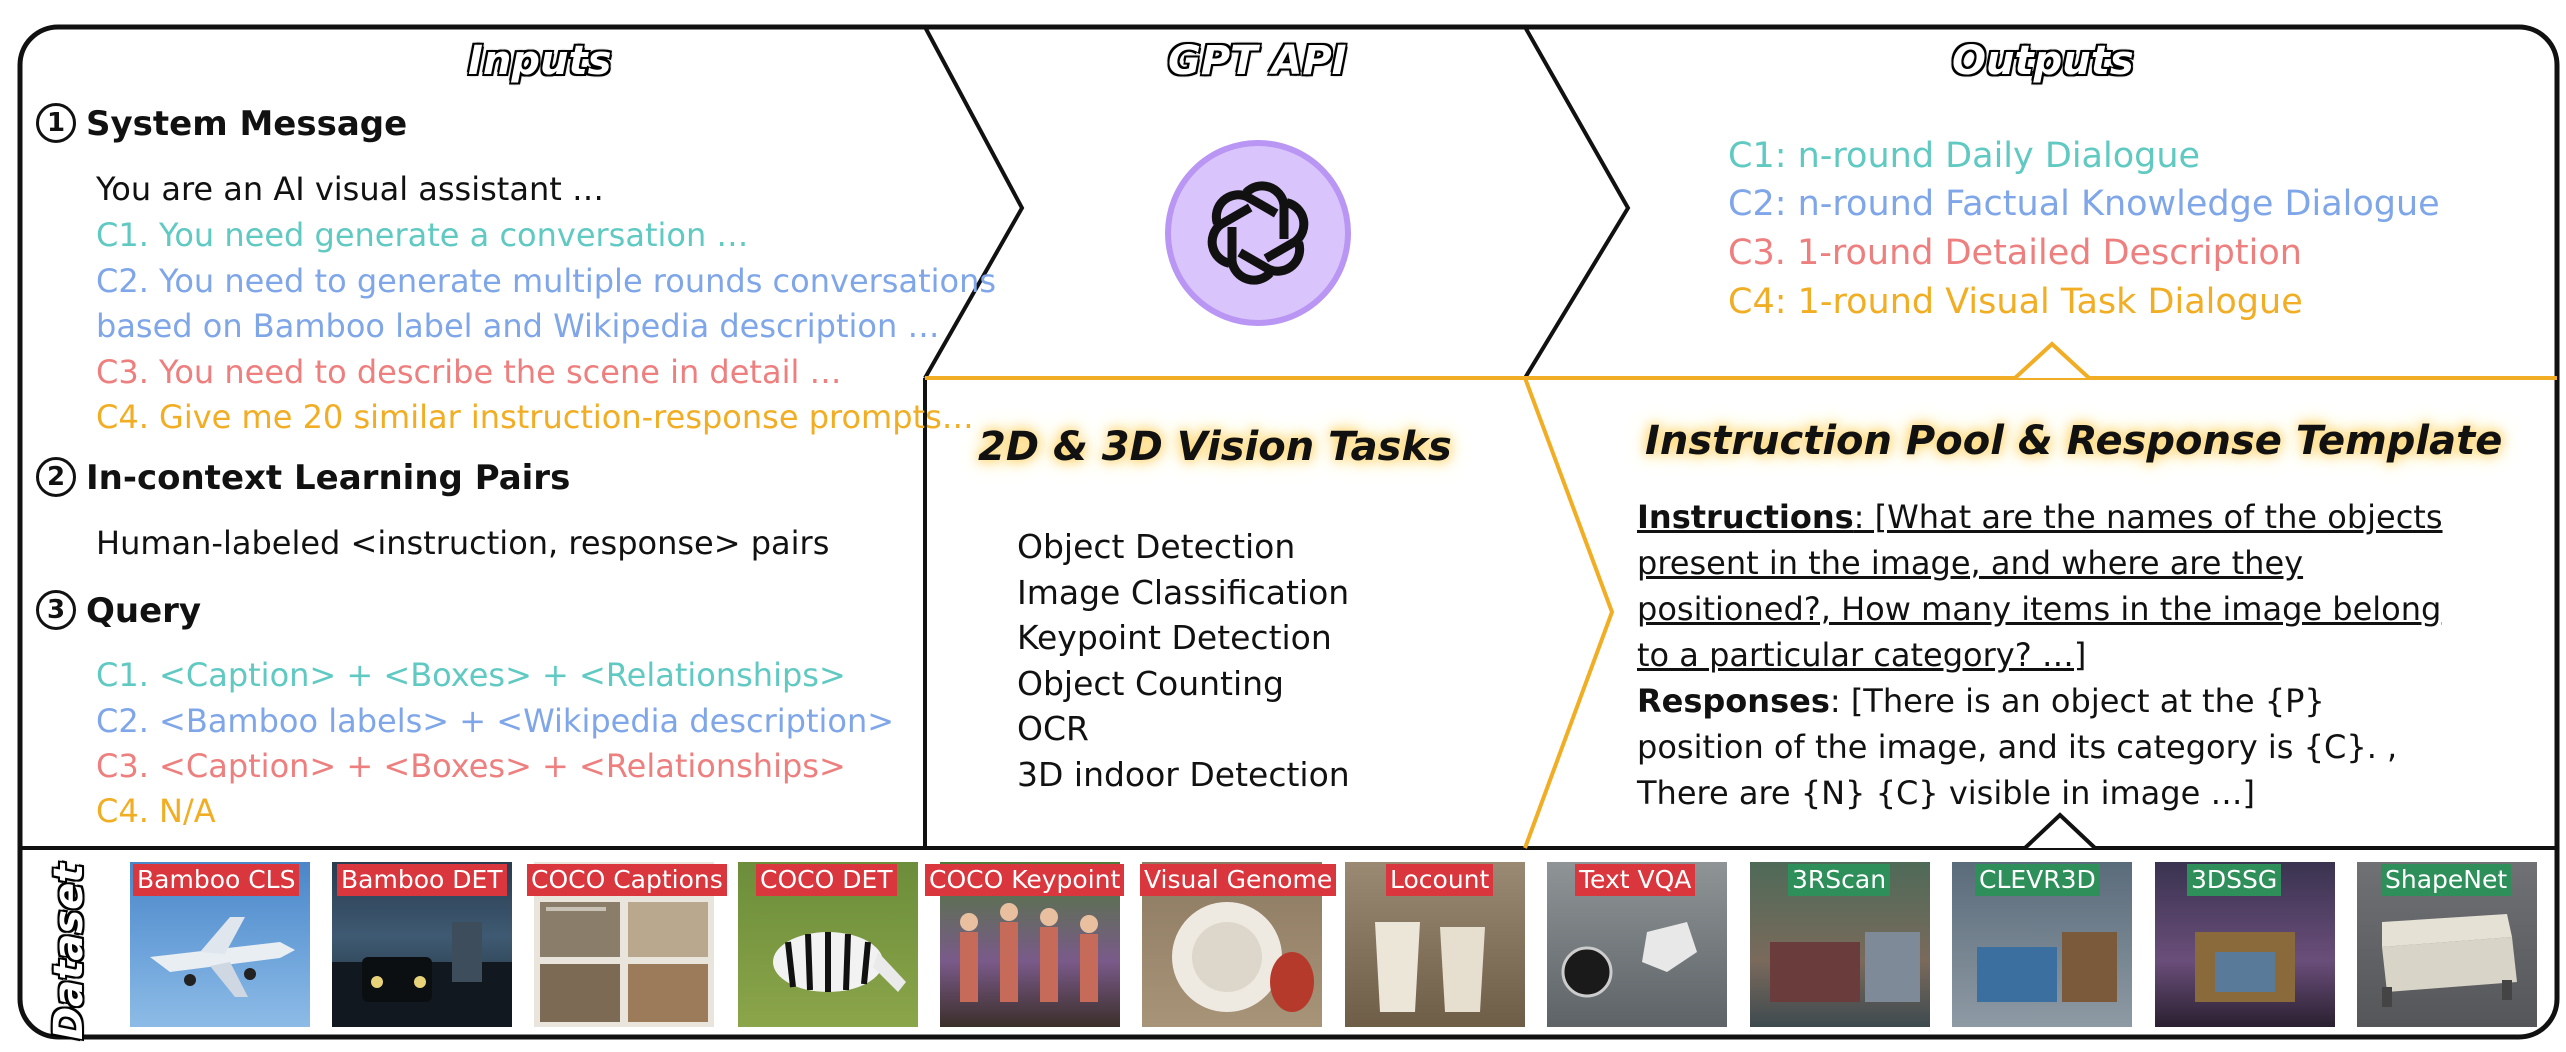  I want to click on dataset-tag: Text VQA, so click(1635, 880).